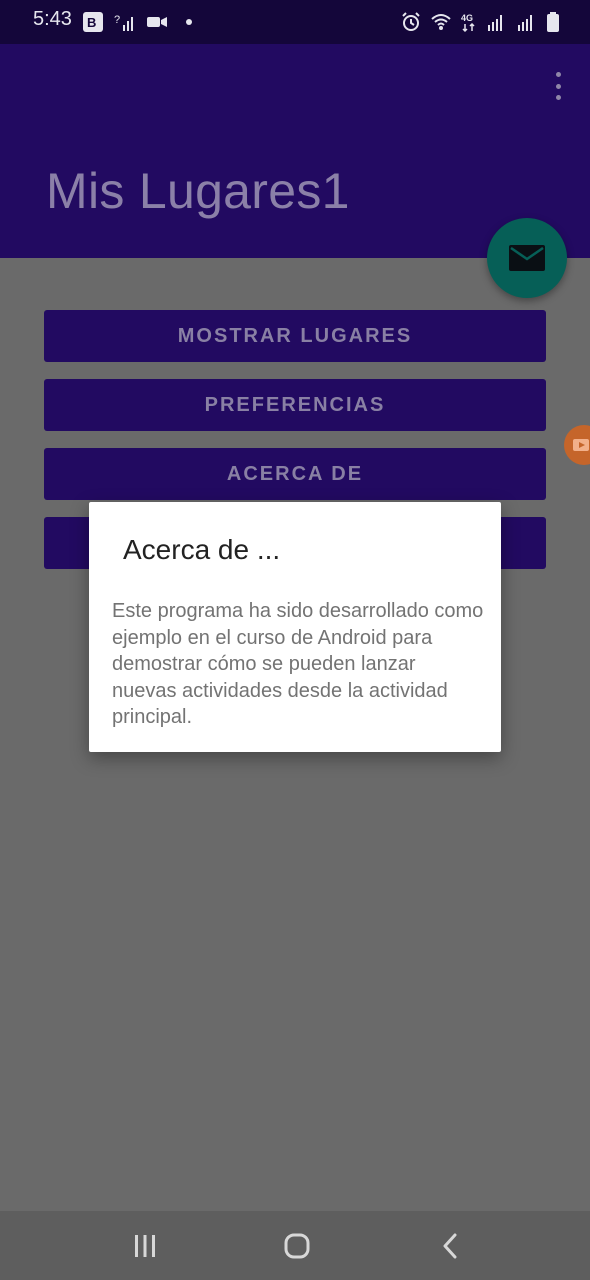  What do you see at coordinates (52, 19) in the screenshot?
I see `status-time: 5:43` at bounding box center [52, 19].